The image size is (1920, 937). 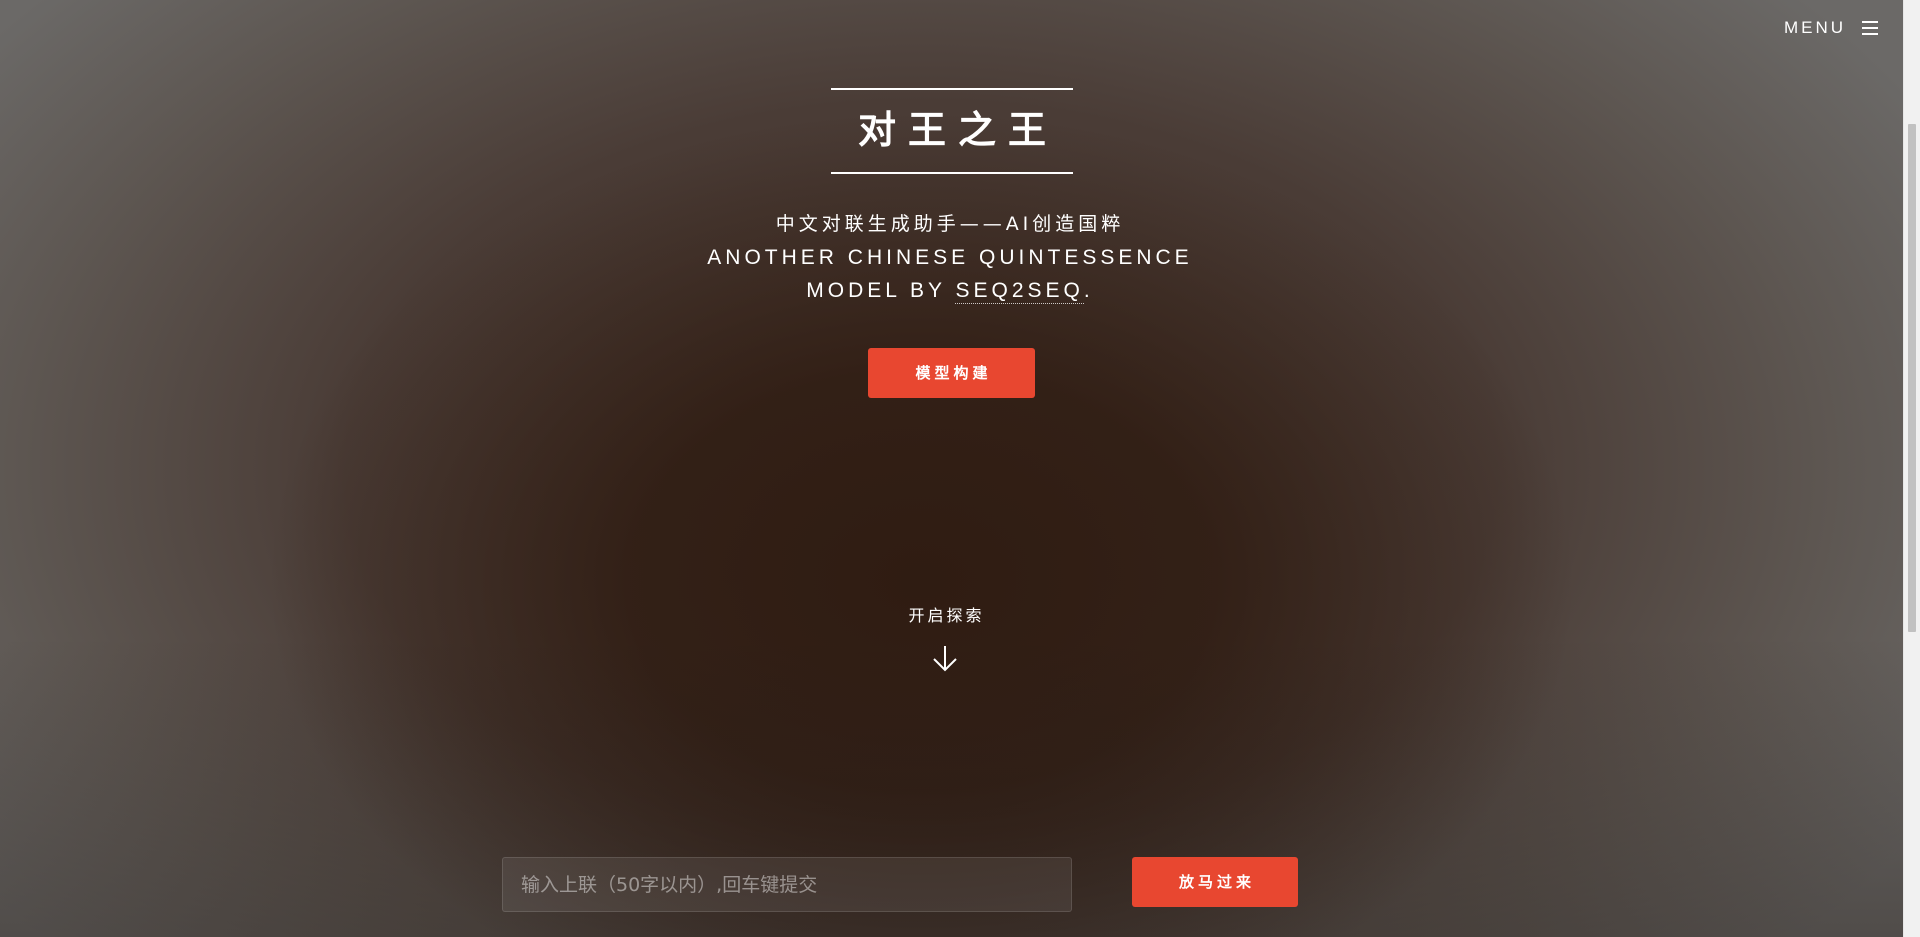 I want to click on menu-label: MENU, so click(x=1814, y=27).